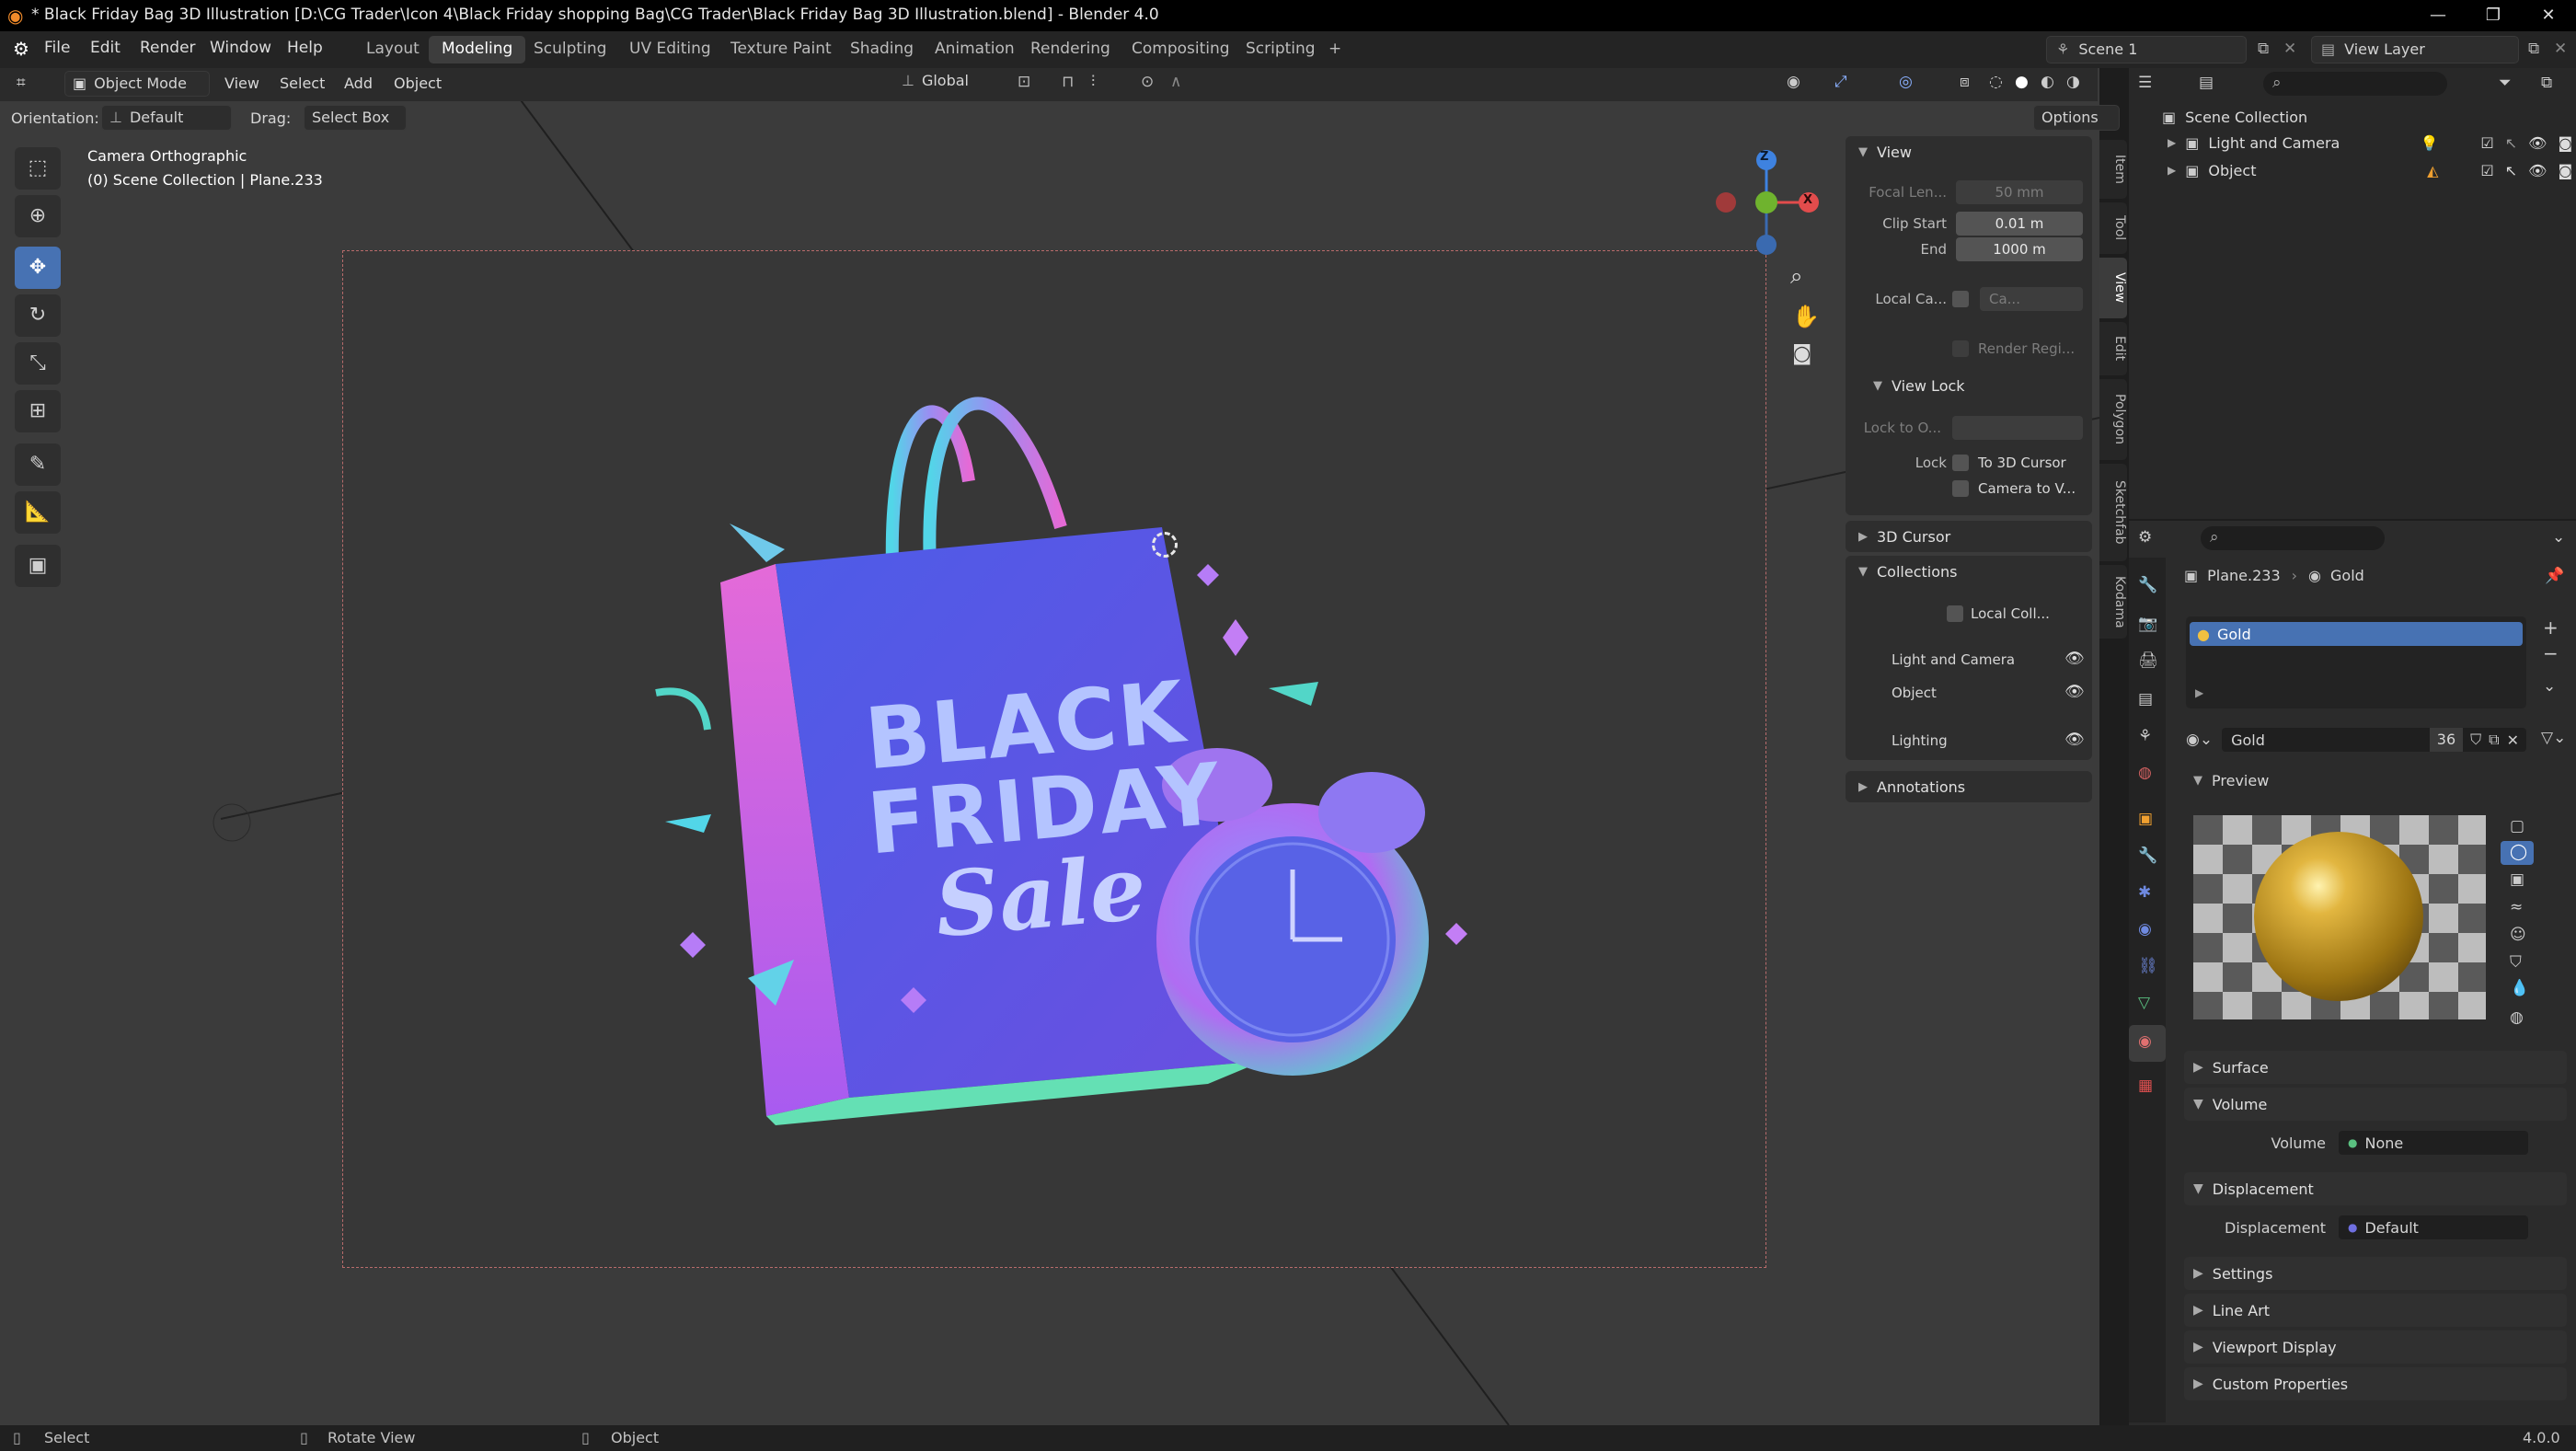 The image size is (2576, 1451). I want to click on slot-menu-icon: ⌄, so click(2549, 686).